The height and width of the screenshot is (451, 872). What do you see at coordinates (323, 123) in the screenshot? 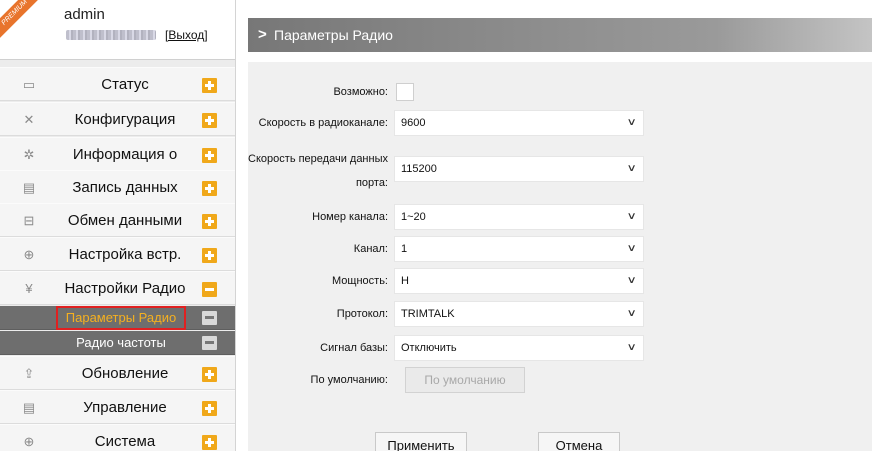
I see `air-rate-label: Скорость в радиоканале:` at bounding box center [323, 123].